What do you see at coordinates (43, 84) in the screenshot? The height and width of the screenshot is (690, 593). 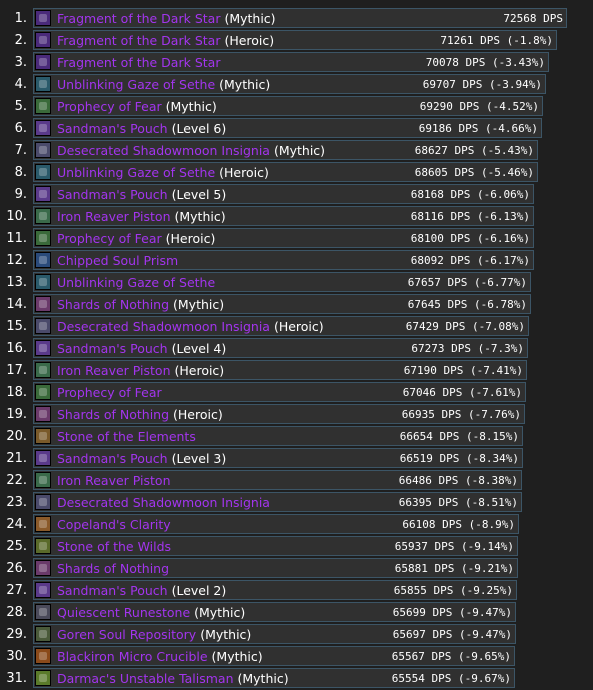 I see `sethe-gaze-icon` at bounding box center [43, 84].